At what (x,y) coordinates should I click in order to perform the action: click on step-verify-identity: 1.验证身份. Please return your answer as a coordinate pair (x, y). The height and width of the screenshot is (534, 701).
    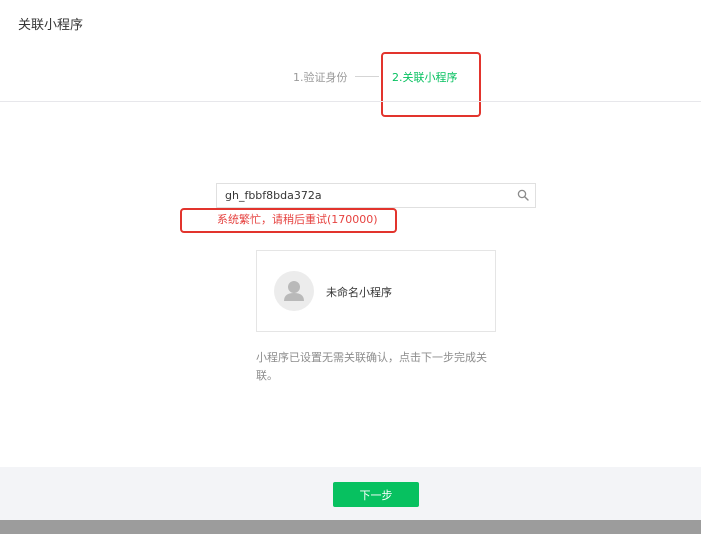
    Looking at the image, I should click on (320, 77).